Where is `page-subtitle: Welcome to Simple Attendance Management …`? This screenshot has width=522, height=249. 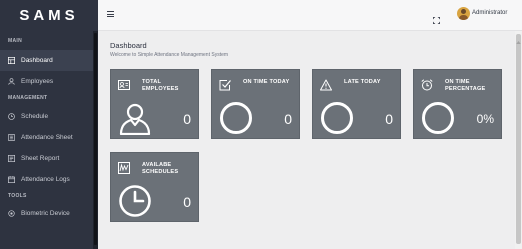 page-subtitle: Welcome to Simple Attendance Management … is located at coordinates (169, 55).